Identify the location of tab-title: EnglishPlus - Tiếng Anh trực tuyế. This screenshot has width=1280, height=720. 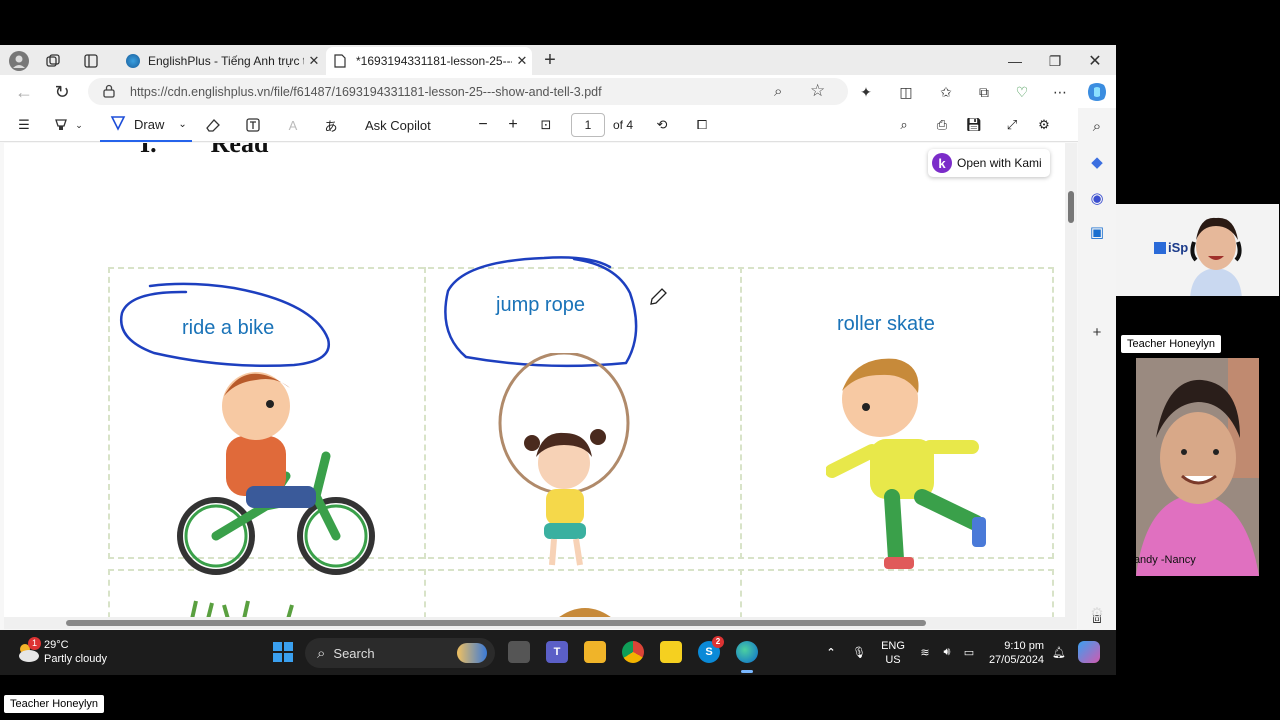
(226, 61).